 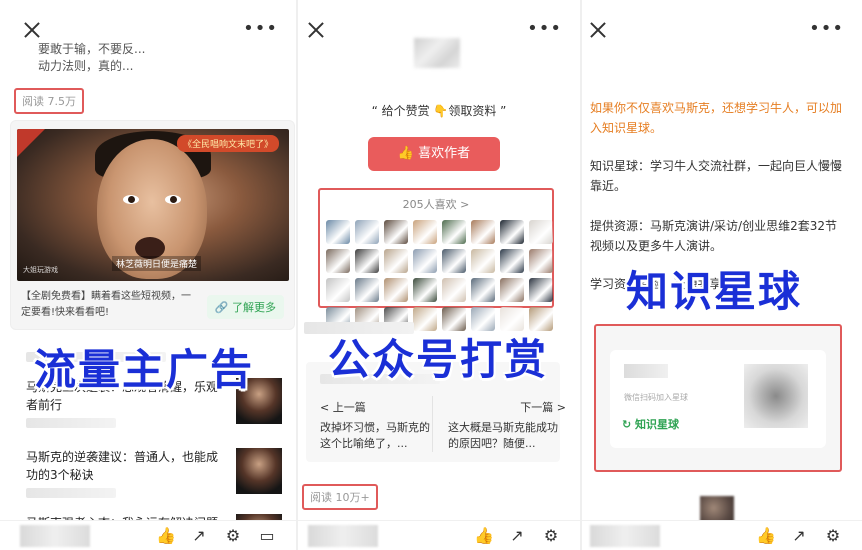 What do you see at coordinates (153, 205) in the screenshot?
I see `ad-image: 《全民唱响文末吧了》 林芝薇明日便是痛楚 大姐玩游戏` at bounding box center [153, 205].